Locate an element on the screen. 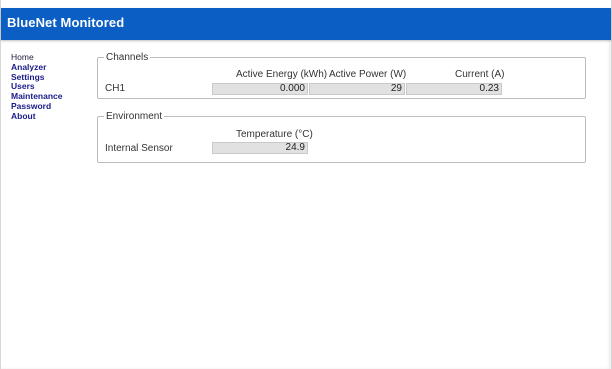 The width and height of the screenshot is (612, 369). header-bar: BlueNet Monitored is located at coordinates (306, 24).